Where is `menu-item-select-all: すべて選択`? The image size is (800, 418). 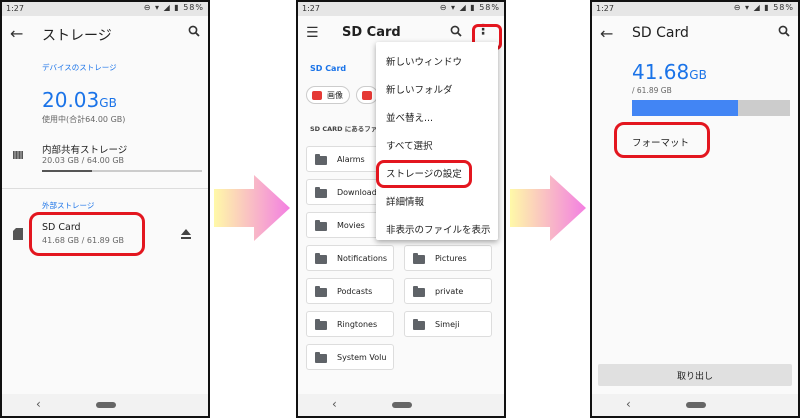
menu-item-select-all: すべて選択 is located at coordinates (409, 145).